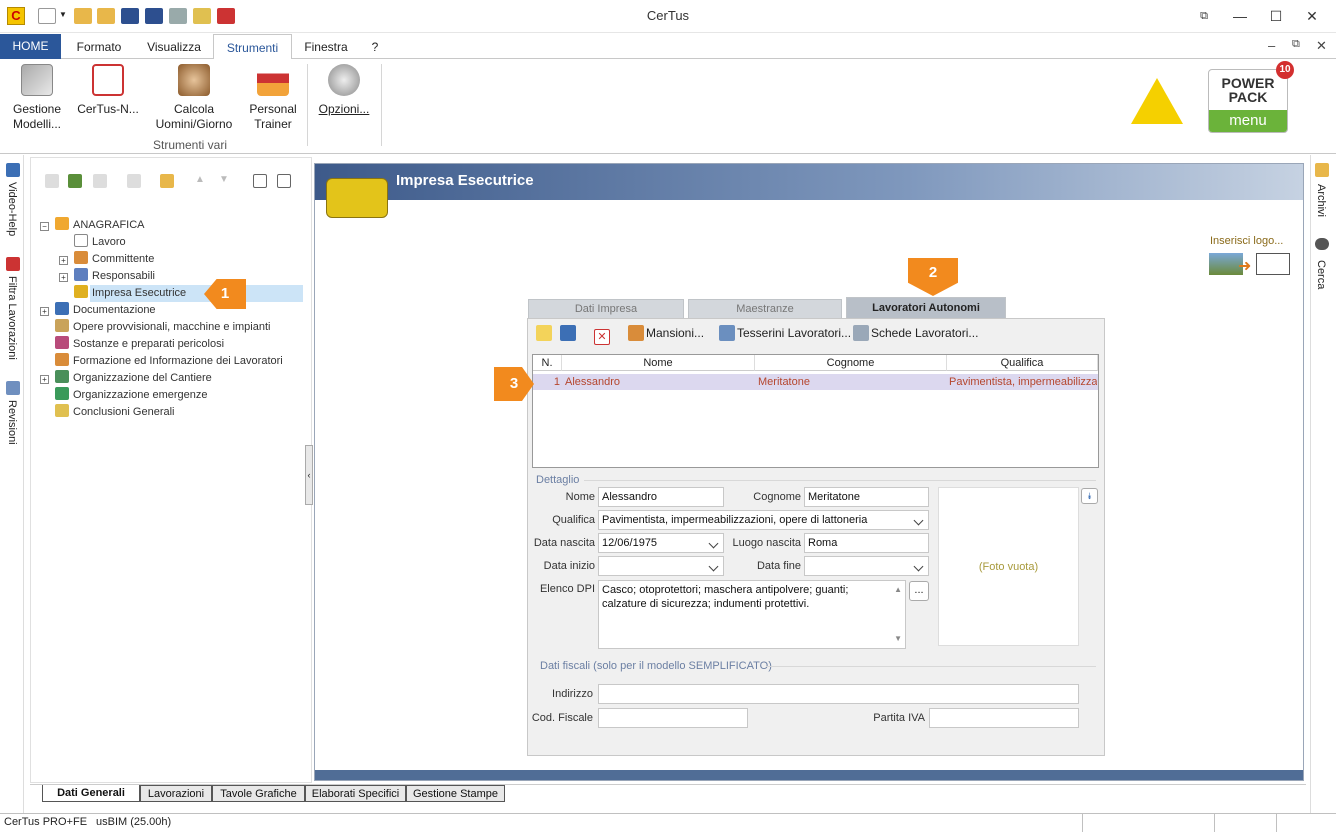  Describe the element at coordinates (134, 822) in the screenshot. I see `status-usbim: usBIM (25.00h)` at that location.